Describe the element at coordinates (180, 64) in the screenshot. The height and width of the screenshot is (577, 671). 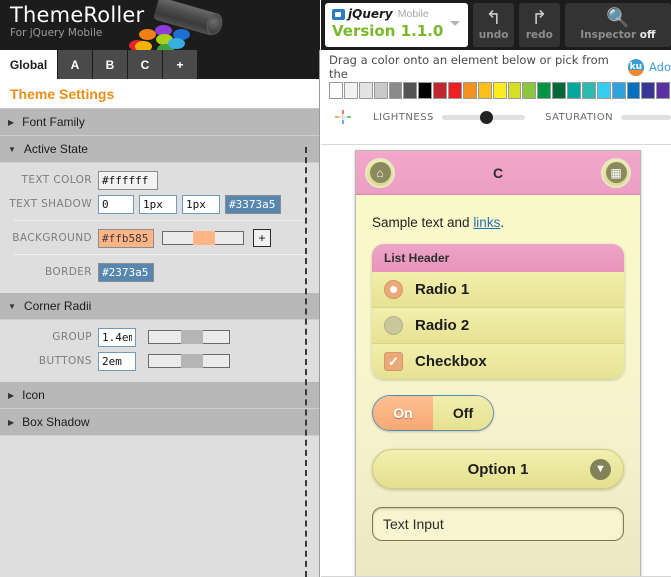
I see `tab-add: +` at that location.